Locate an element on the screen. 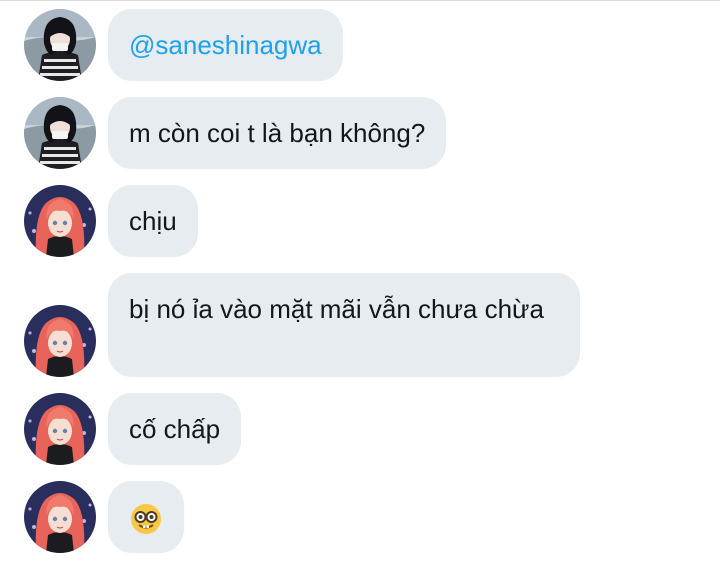 Image resolution: width=720 pixels, height=563 pixels. message-bubble: bị nó ỉa vào mặt mãi vẫn chưa chừa is located at coordinates (344, 325).